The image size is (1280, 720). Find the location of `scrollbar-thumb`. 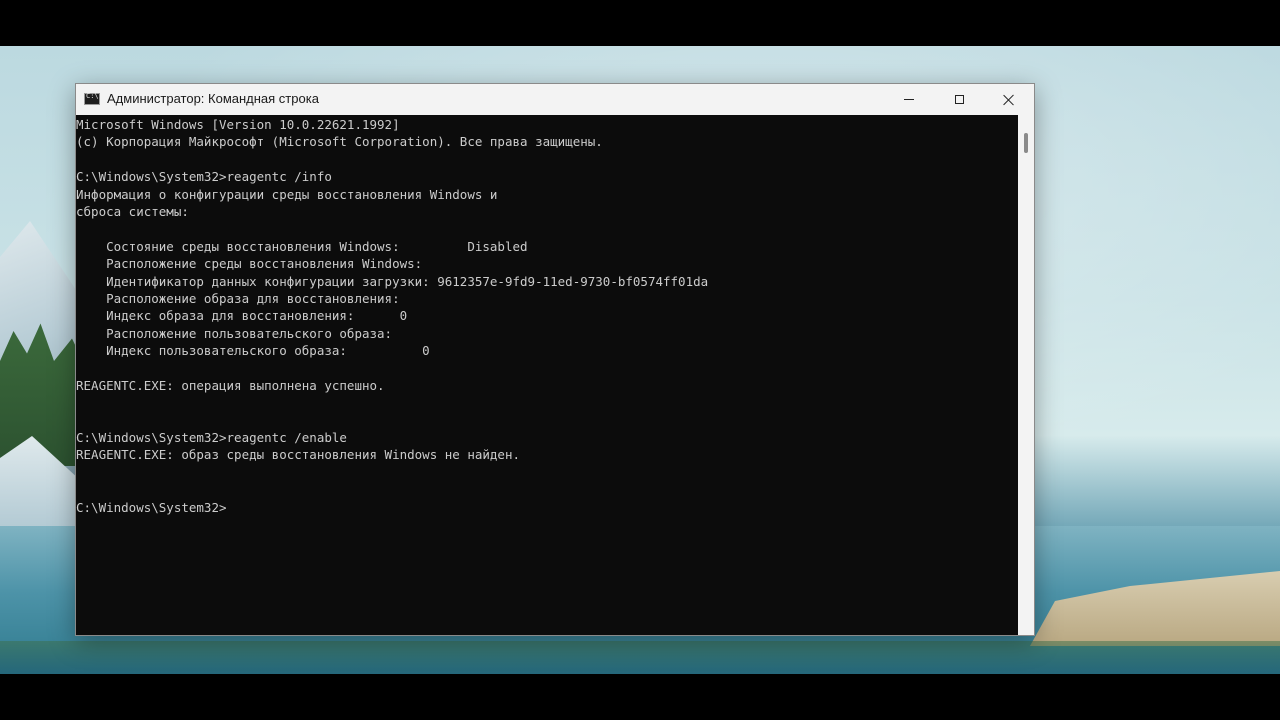

scrollbar-thumb is located at coordinates (1026, 143).